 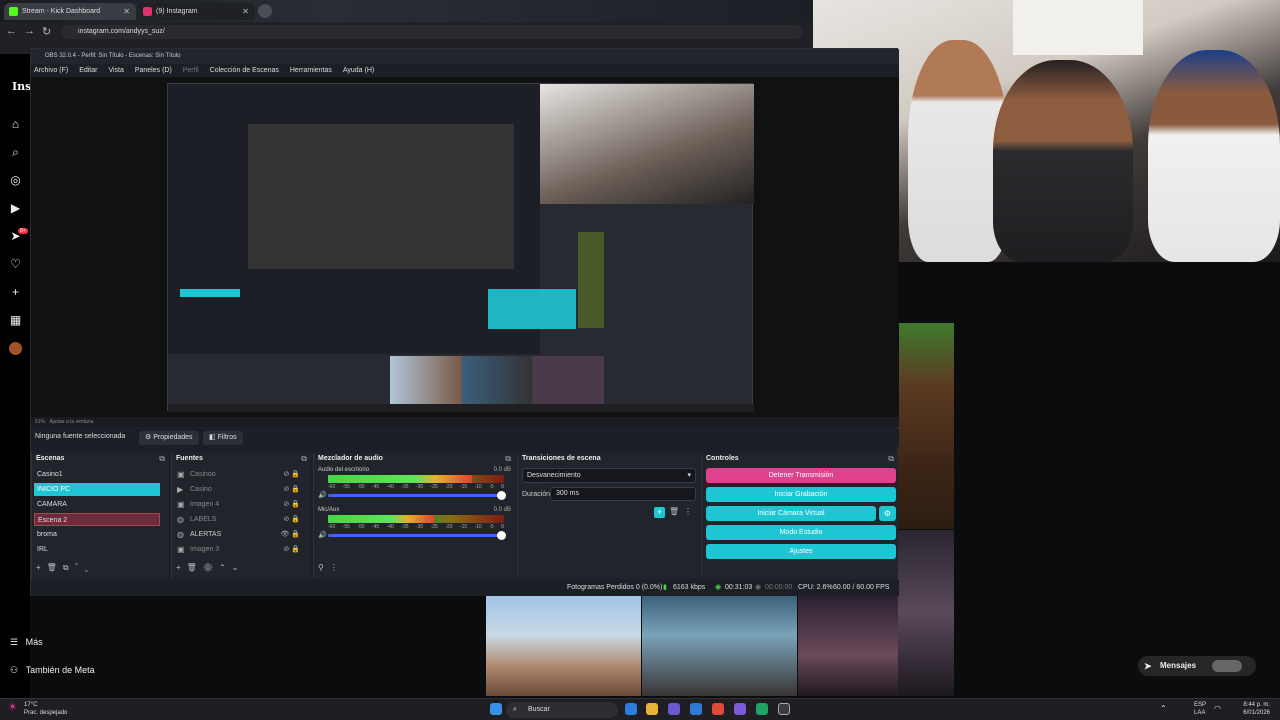 I want to click on source-item: ◍ LABELS ⊘ 🔒, so click(x=239, y=519).